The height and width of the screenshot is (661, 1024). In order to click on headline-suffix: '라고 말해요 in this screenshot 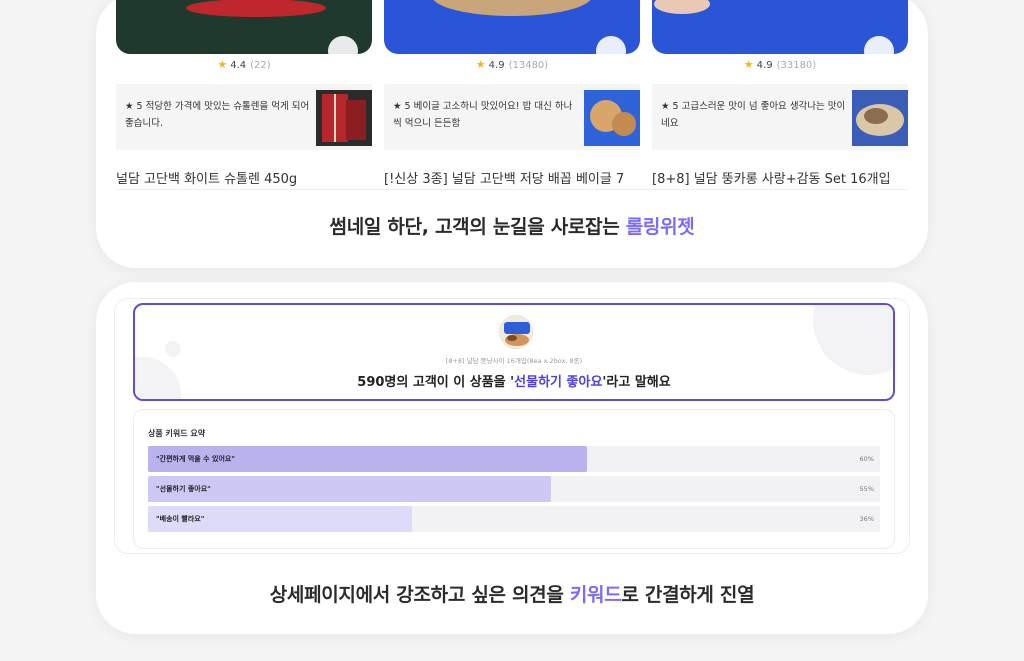, I will do `click(636, 382)`.